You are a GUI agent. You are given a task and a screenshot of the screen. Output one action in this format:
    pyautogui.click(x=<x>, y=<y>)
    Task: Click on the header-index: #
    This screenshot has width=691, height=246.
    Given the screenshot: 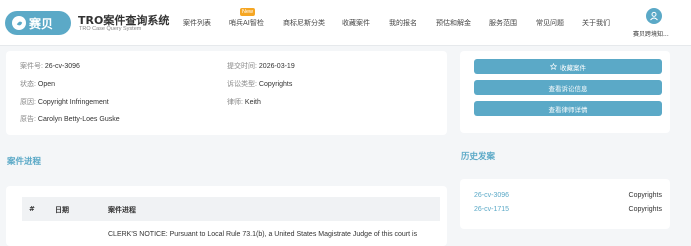 What is the action you would take?
    pyautogui.click(x=32, y=209)
    